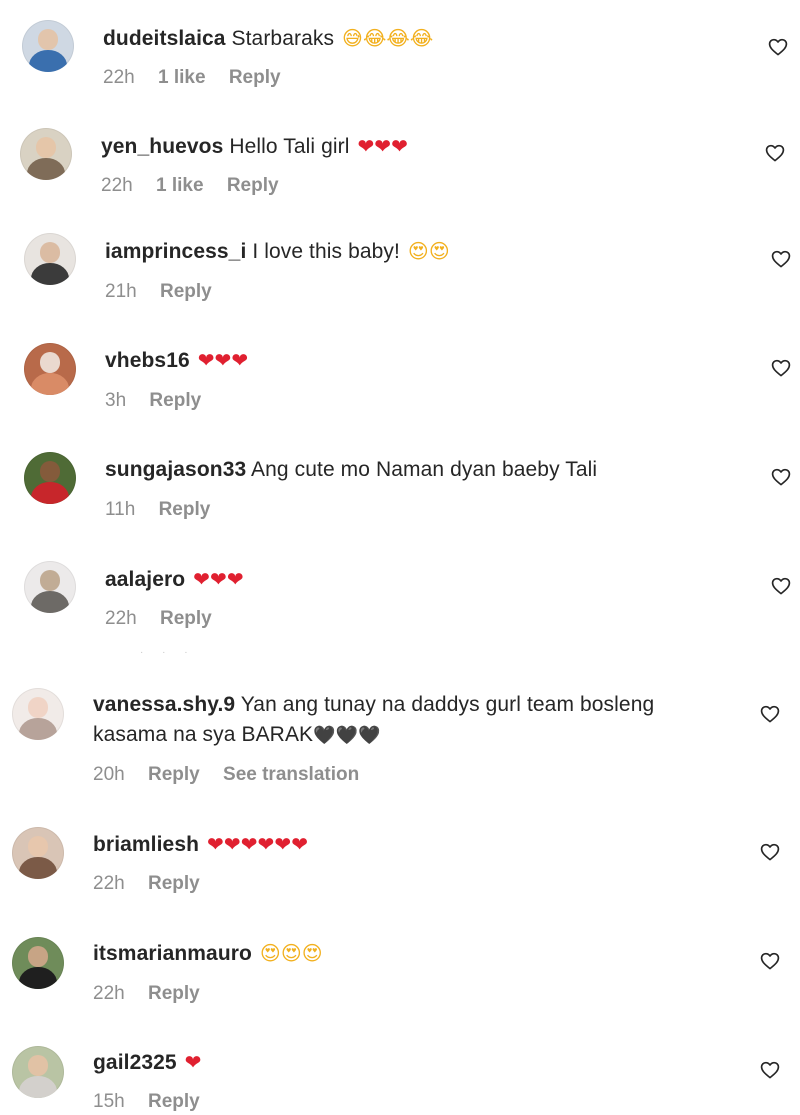  Describe the element at coordinates (145, 579) in the screenshot. I see `comment-username: aalajero` at that location.